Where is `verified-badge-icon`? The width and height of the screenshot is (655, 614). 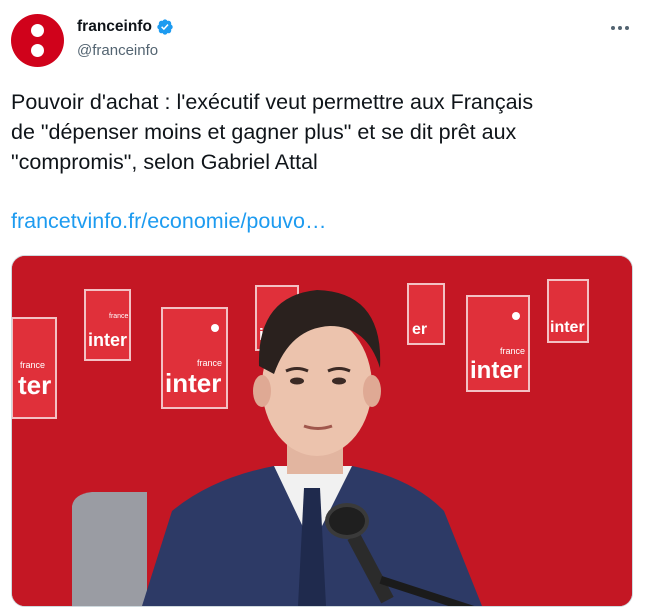
verified-badge-icon is located at coordinates (165, 27).